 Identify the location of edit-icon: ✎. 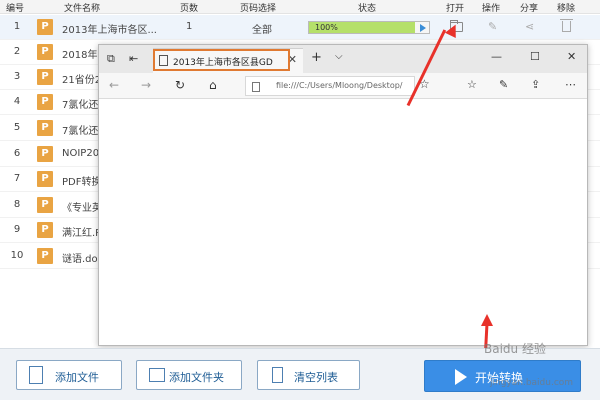
(492, 26).